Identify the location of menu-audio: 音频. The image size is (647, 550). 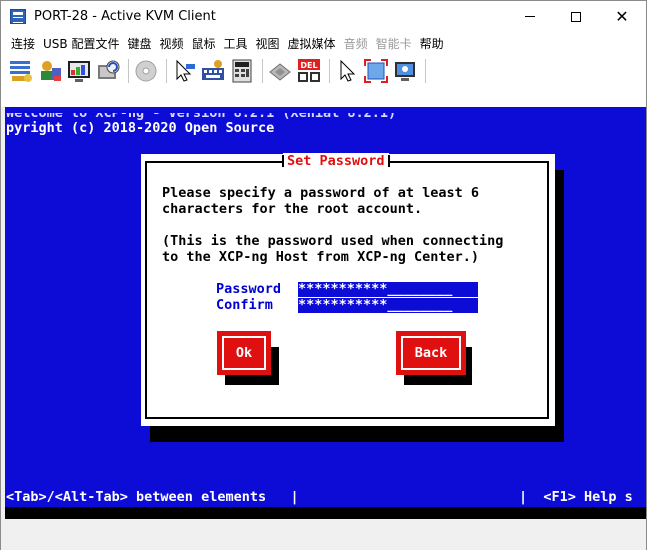
(355, 43).